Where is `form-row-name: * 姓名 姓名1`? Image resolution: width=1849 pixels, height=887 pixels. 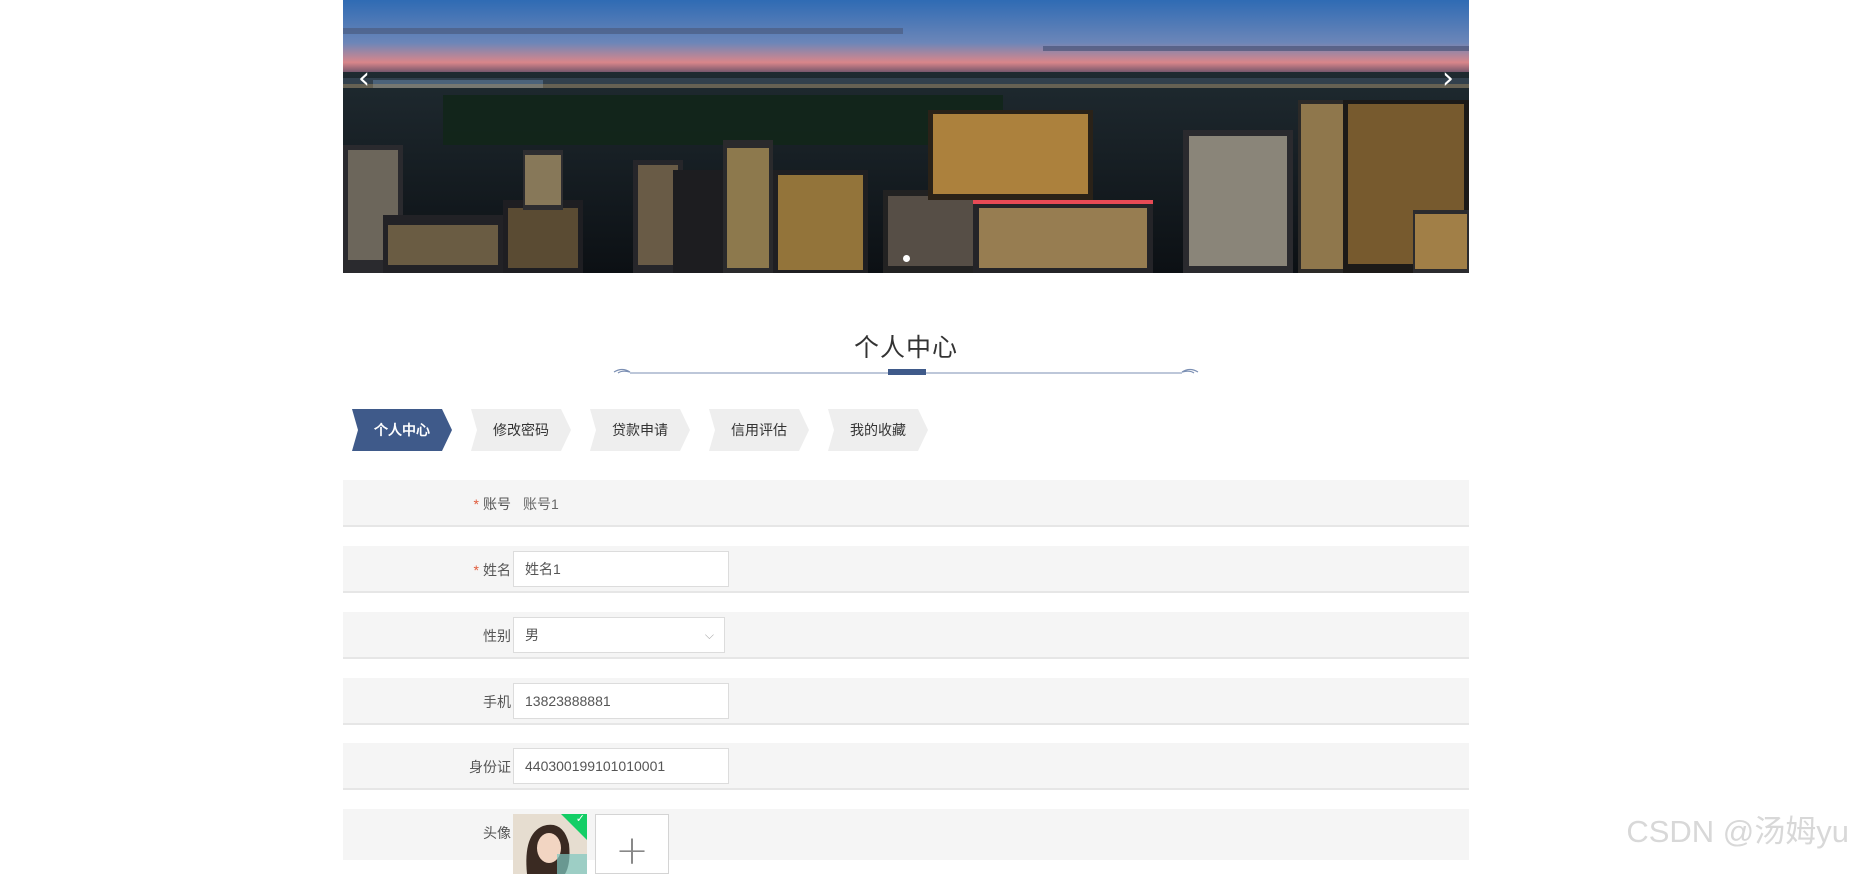
form-row-name: * 姓名 姓名1 is located at coordinates (906, 569).